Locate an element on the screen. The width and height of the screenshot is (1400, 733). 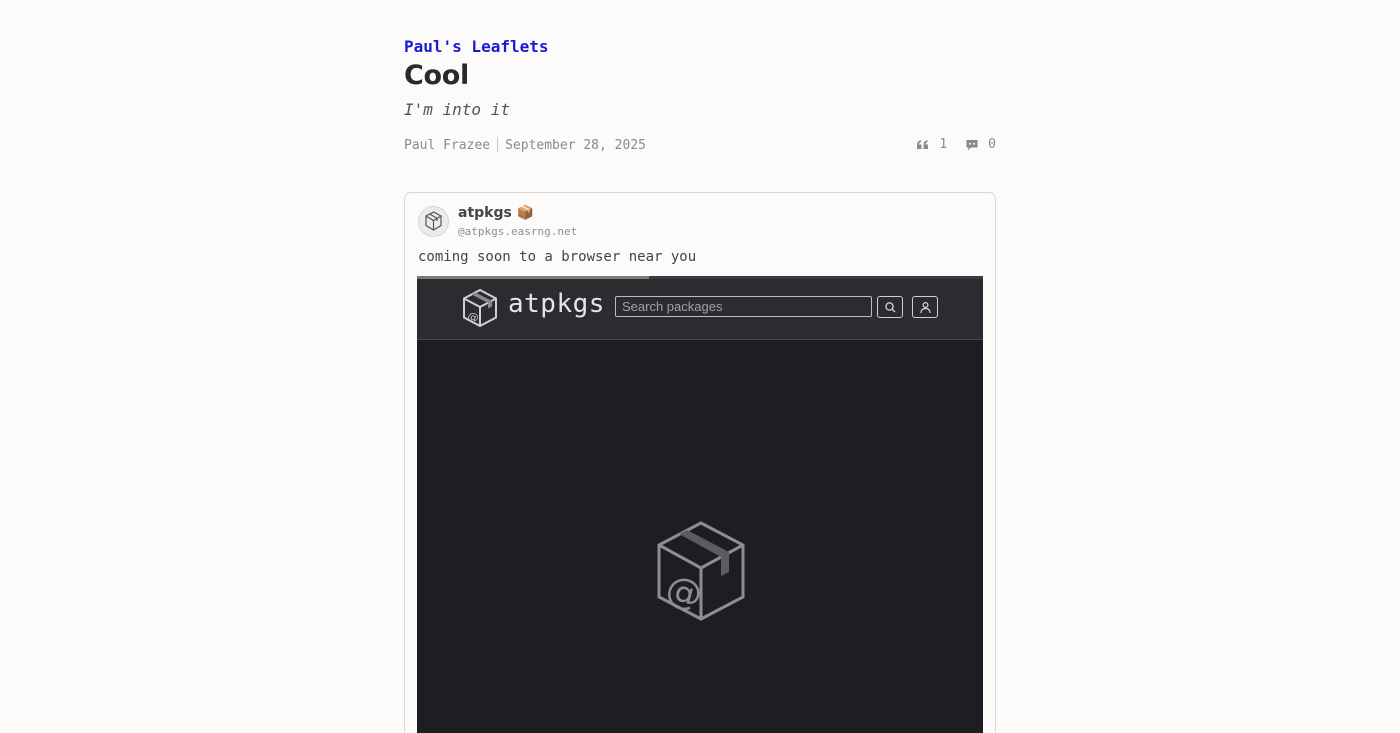
quote-count: 1 is located at coordinates (943, 144).